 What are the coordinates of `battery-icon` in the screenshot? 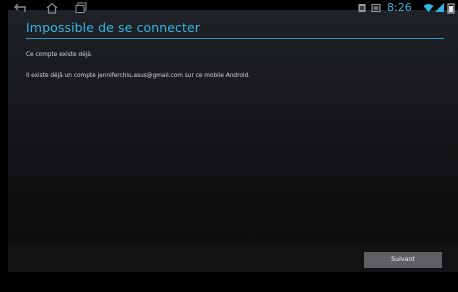 It's located at (451, 8).